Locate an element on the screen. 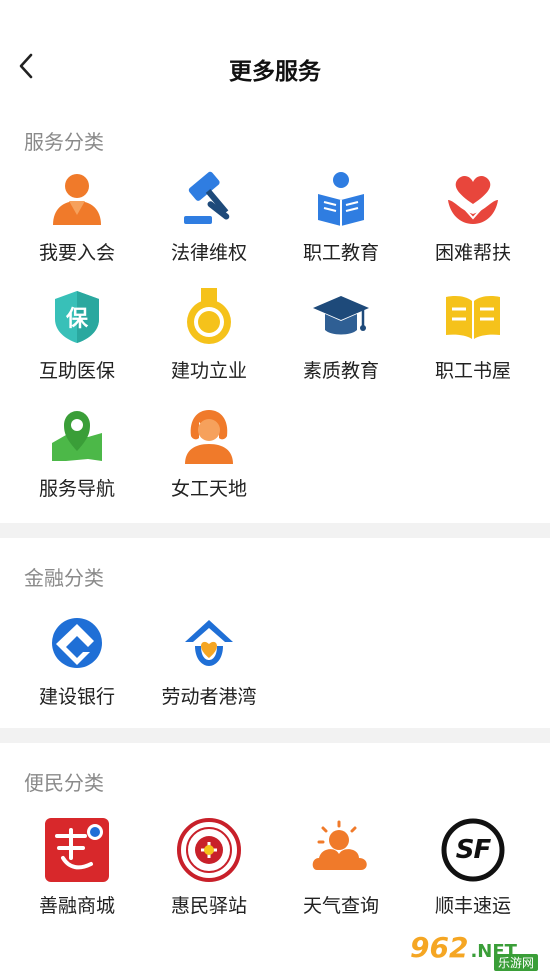 The height and width of the screenshot is (977, 550). heart-hand-icon is located at coordinates (473, 199).